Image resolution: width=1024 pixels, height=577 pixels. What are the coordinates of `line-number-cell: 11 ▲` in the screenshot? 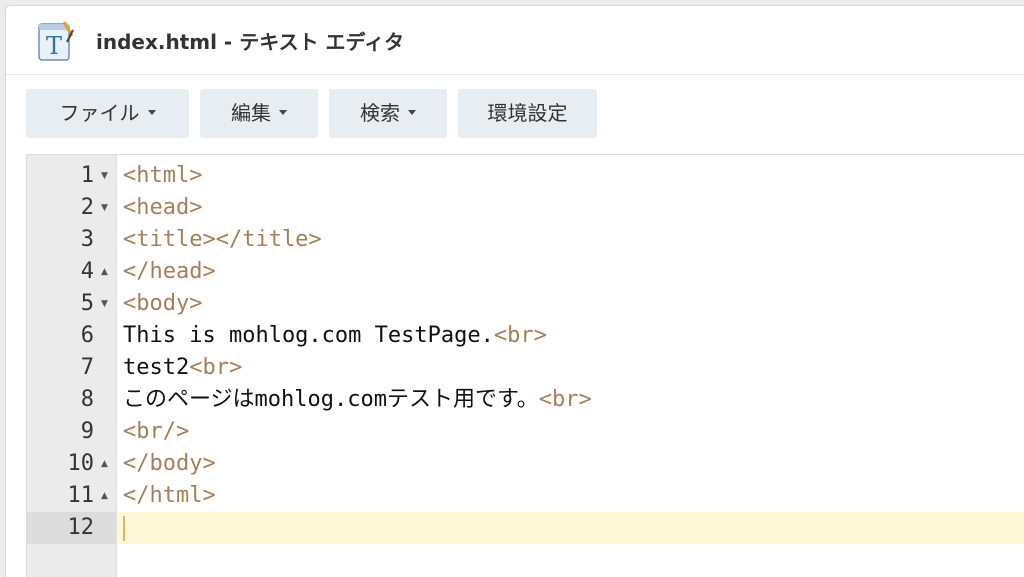 It's located at (71, 496).